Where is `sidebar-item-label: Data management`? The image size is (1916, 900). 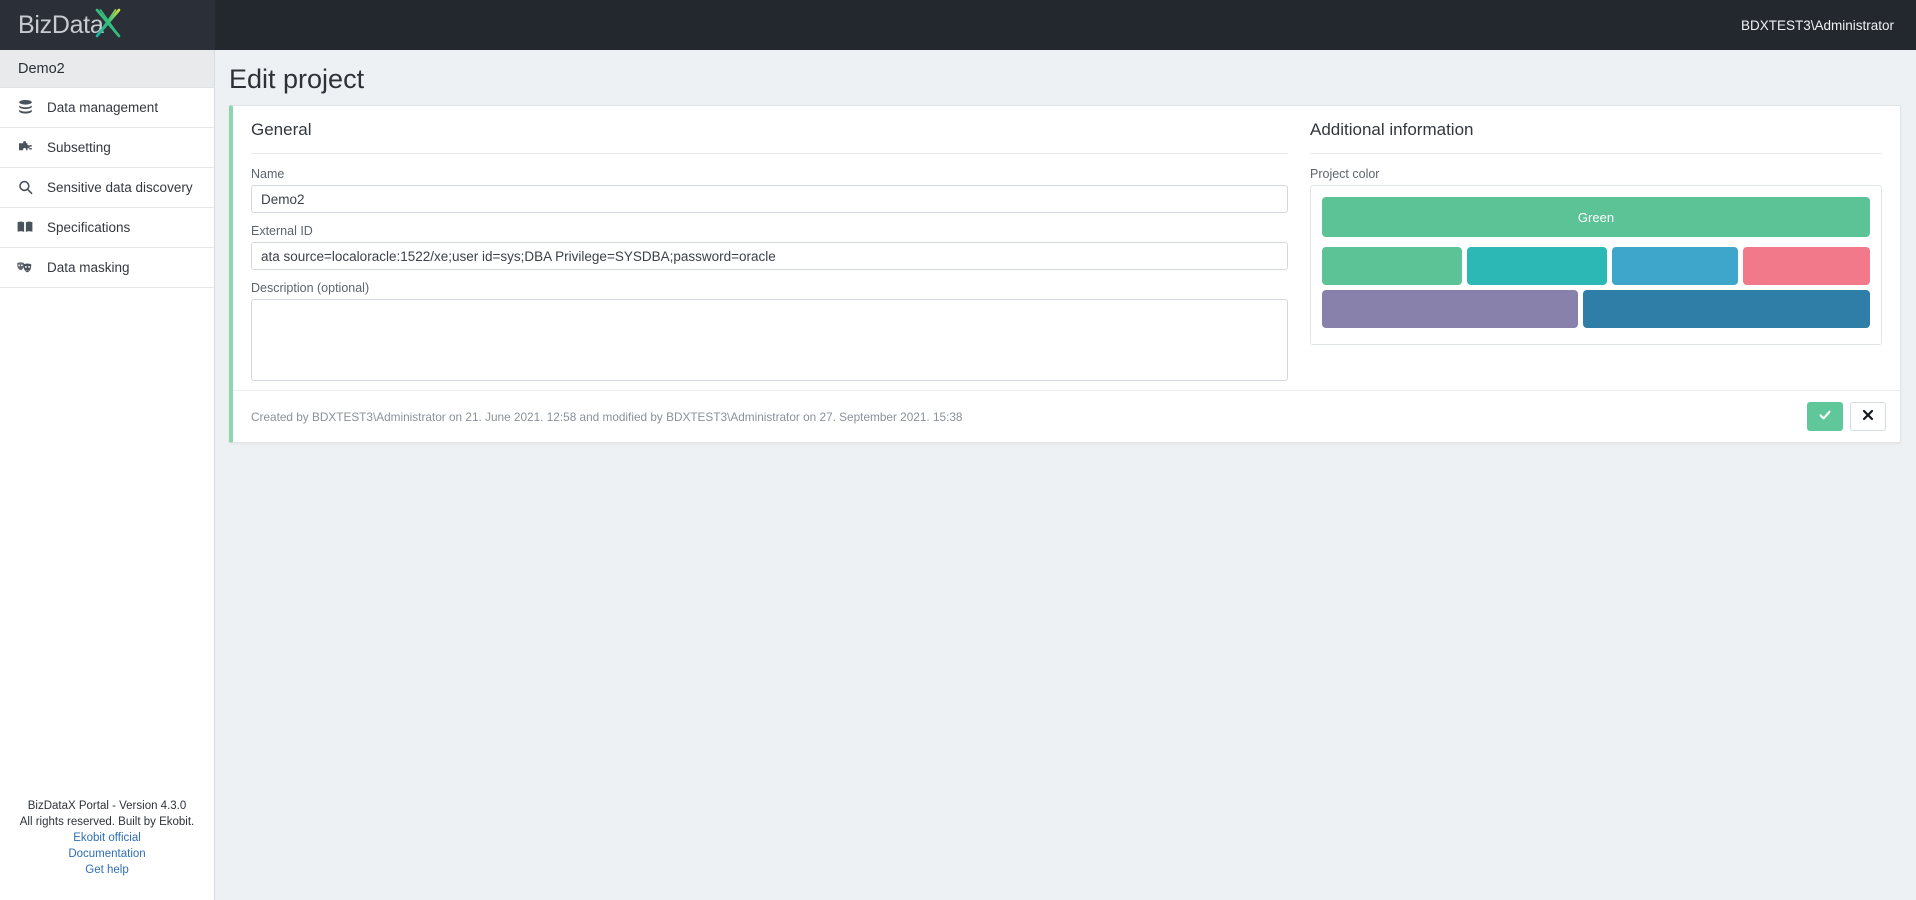 sidebar-item-label: Data management is located at coordinates (103, 107).